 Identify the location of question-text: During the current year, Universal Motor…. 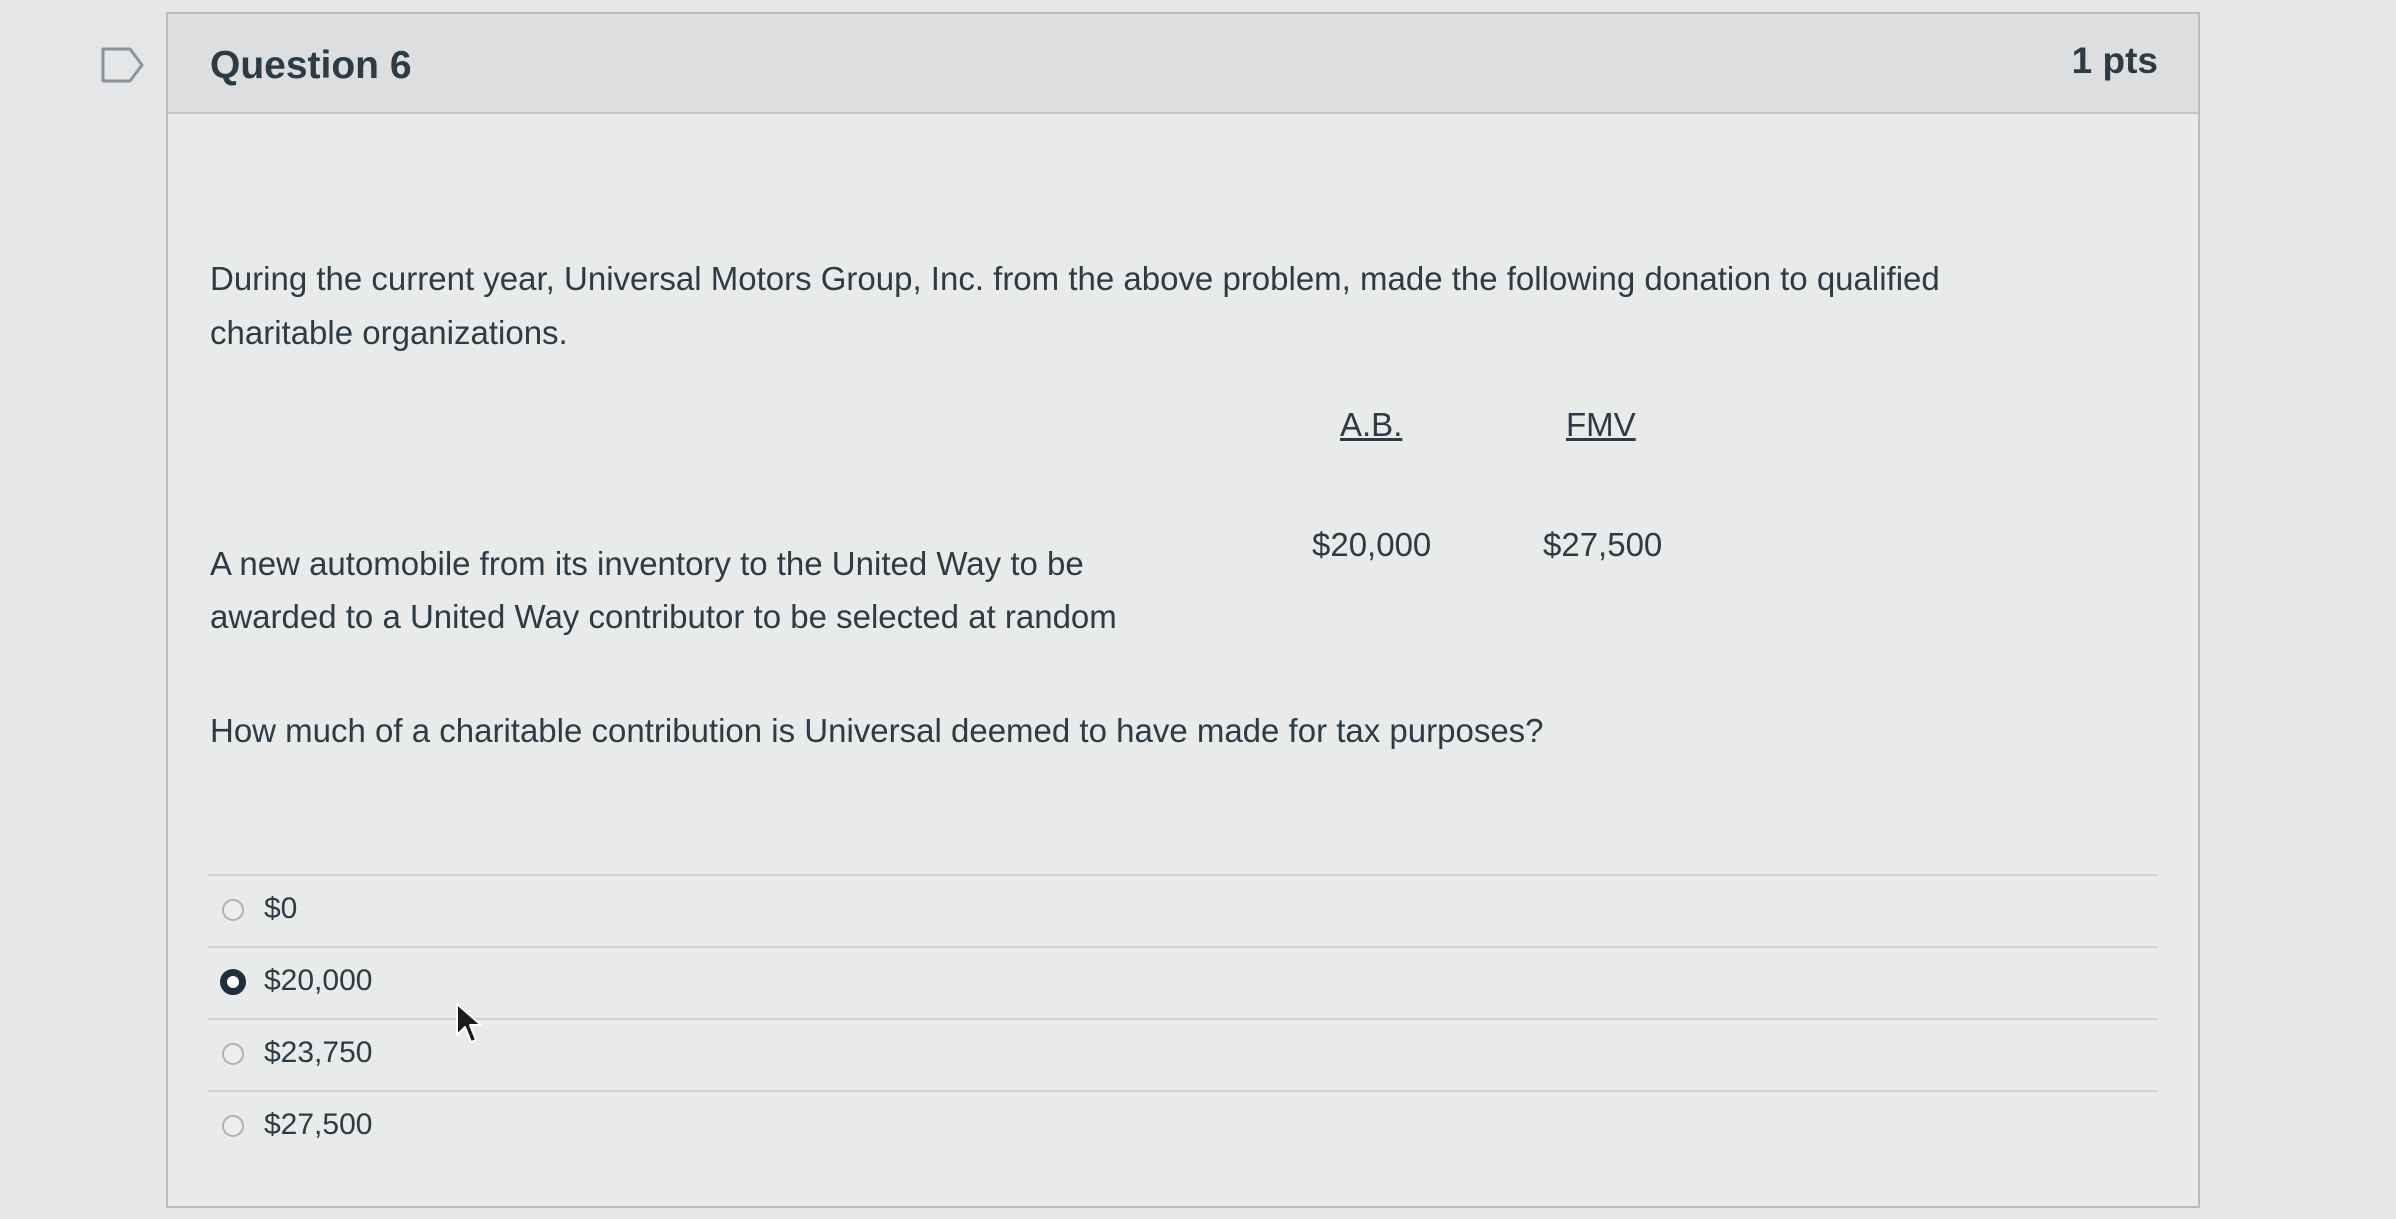
(1075, 305).